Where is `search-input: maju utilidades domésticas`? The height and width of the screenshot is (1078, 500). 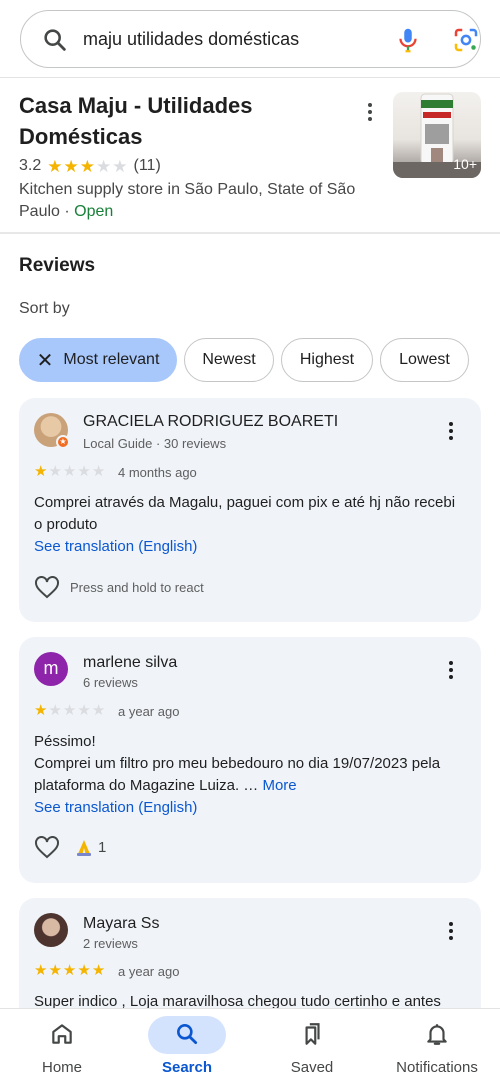 search-input: maju utilidades domésticas is located at coordinates (191, 39).